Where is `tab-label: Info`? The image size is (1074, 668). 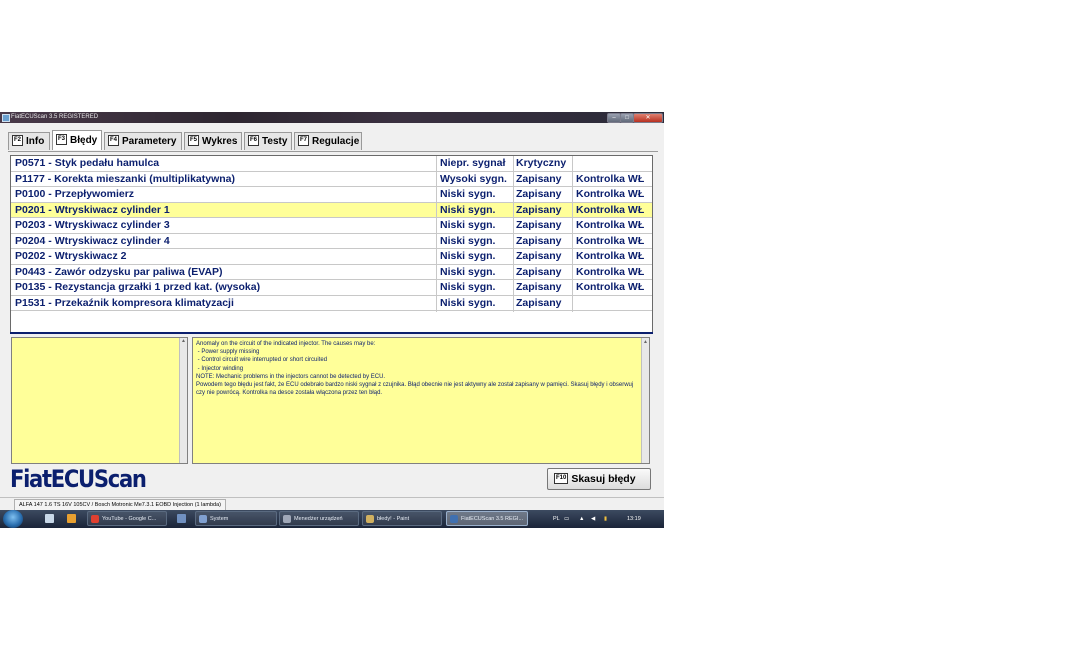 tab-label: Info is located at coordinates (35, 141).